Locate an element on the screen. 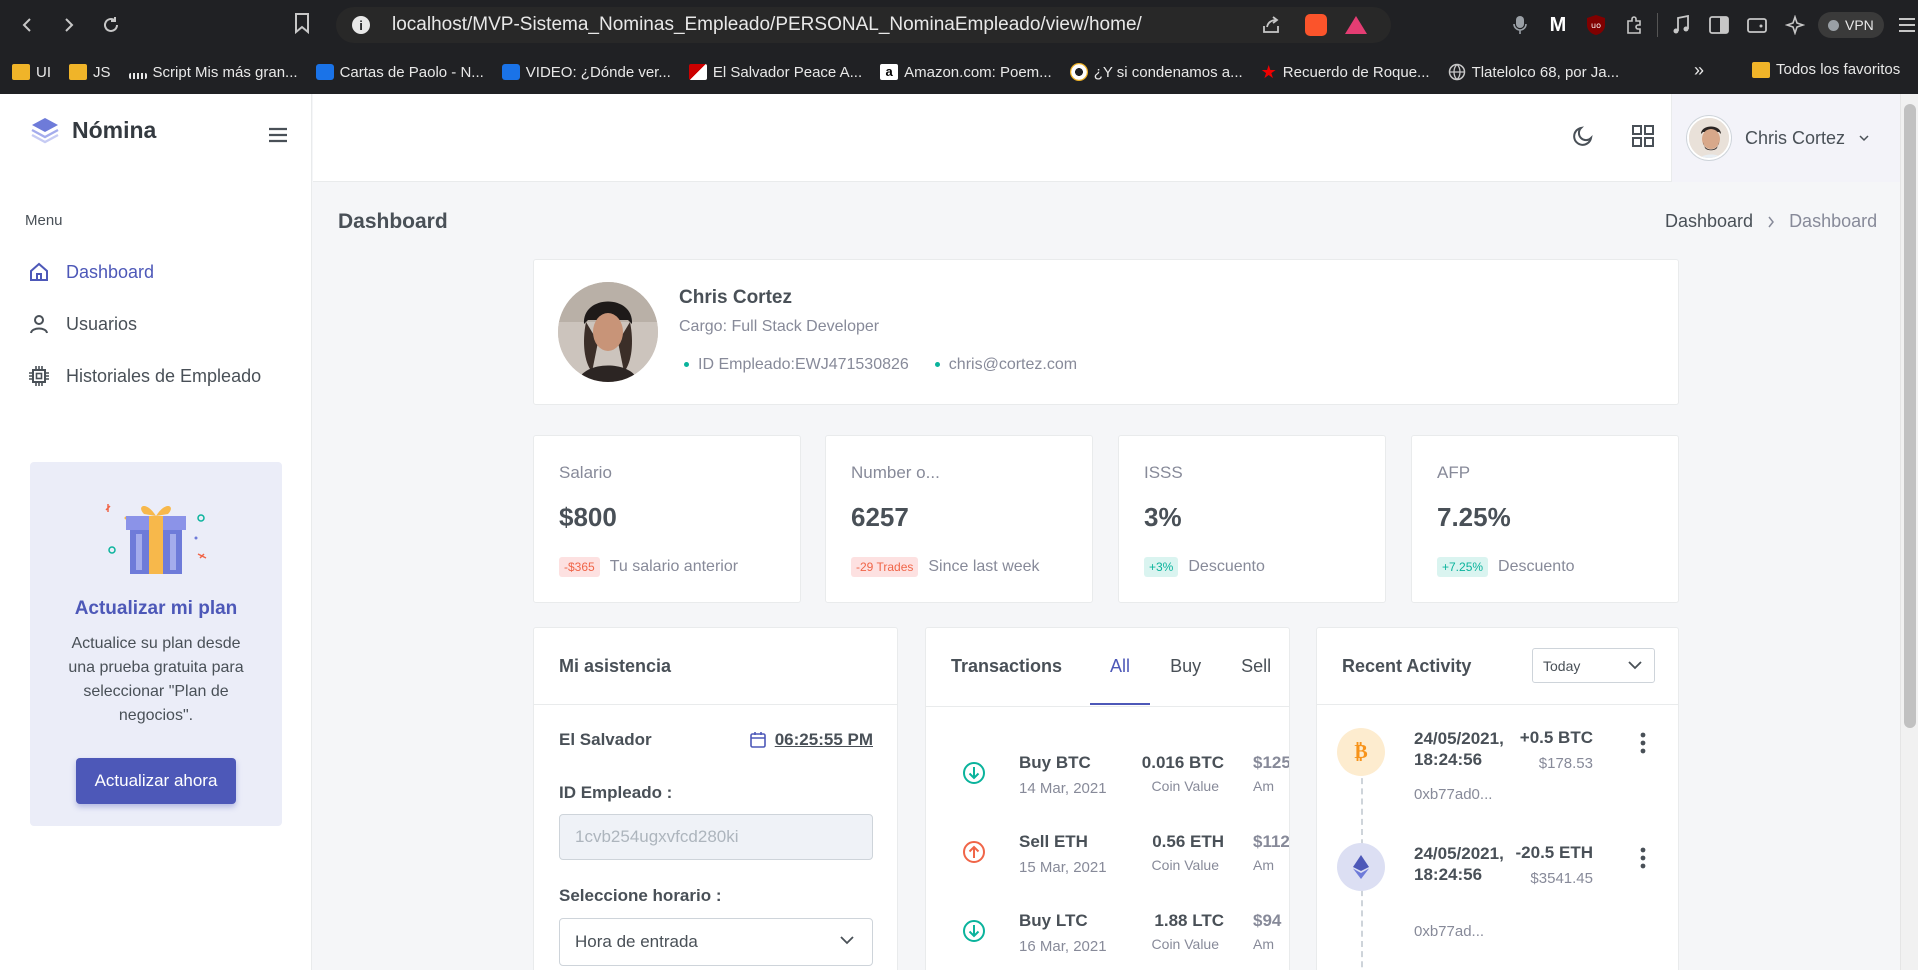  transaction-name: Buy LTC is located at coordinates (1053, 920).